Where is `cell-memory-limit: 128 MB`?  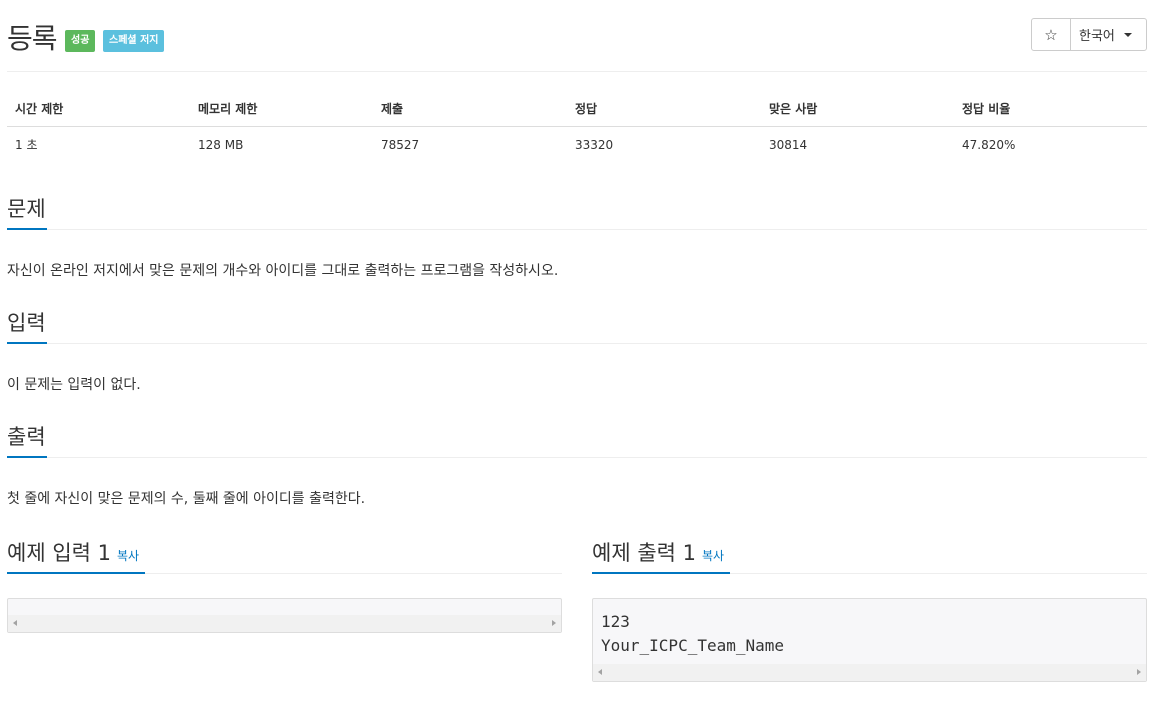
cell-memory-limit: 128 MB is located at coordinates (221, 144).